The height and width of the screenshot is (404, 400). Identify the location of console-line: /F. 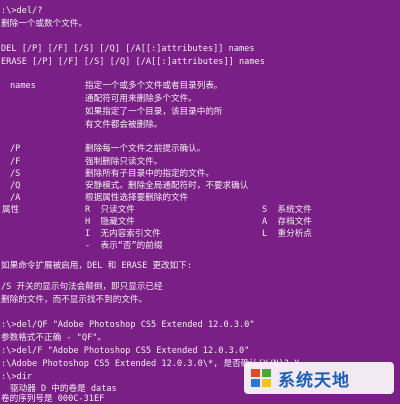
(15, 162).